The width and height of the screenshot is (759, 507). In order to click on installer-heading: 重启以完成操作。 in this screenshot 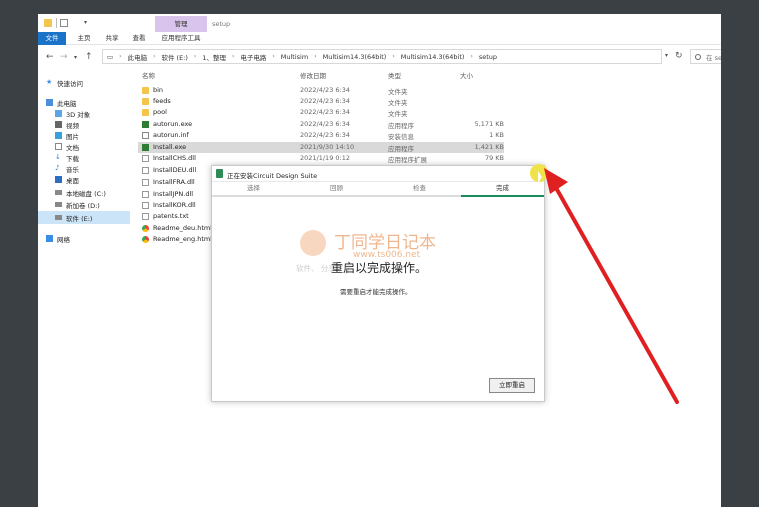, I will do `click(379, 268)`.